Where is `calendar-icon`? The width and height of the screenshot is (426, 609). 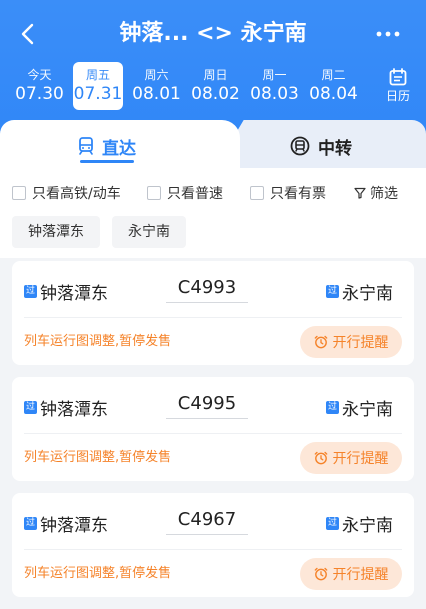
calendar-icon is located at coordinates (398, 77).